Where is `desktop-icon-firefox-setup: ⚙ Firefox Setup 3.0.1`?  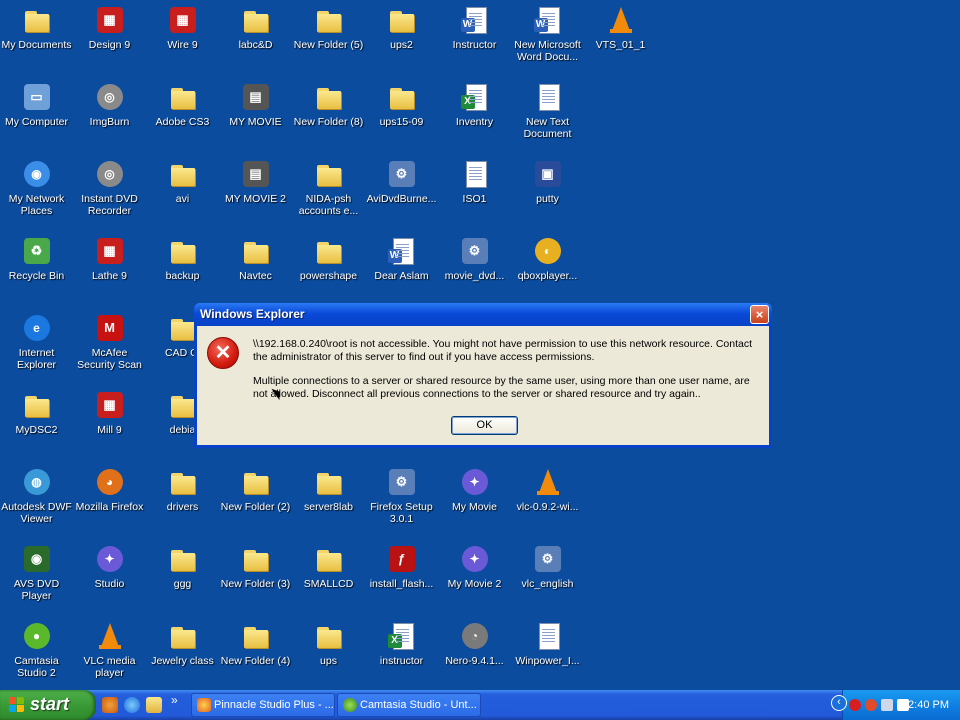 desktop-icon-firefox-setup: ⚙ Firefox Setup 3.0.1 is located at coordinates (401, 501).